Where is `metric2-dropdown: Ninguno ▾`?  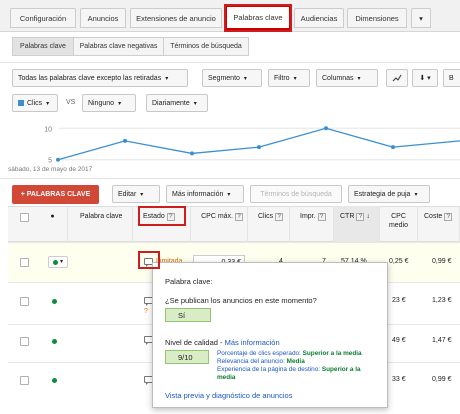 metric2-dropdown: Ninguno ▾ is located at coordinates (109, 103).